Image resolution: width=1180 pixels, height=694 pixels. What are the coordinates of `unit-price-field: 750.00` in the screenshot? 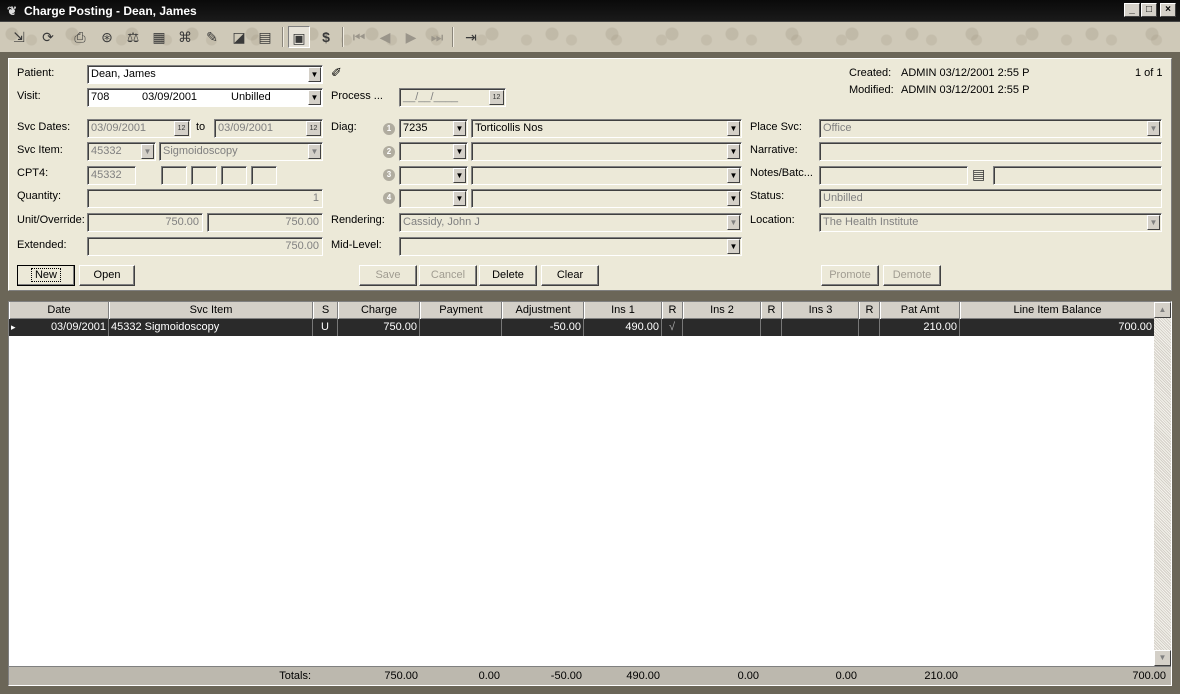 It's located at (145, 222).